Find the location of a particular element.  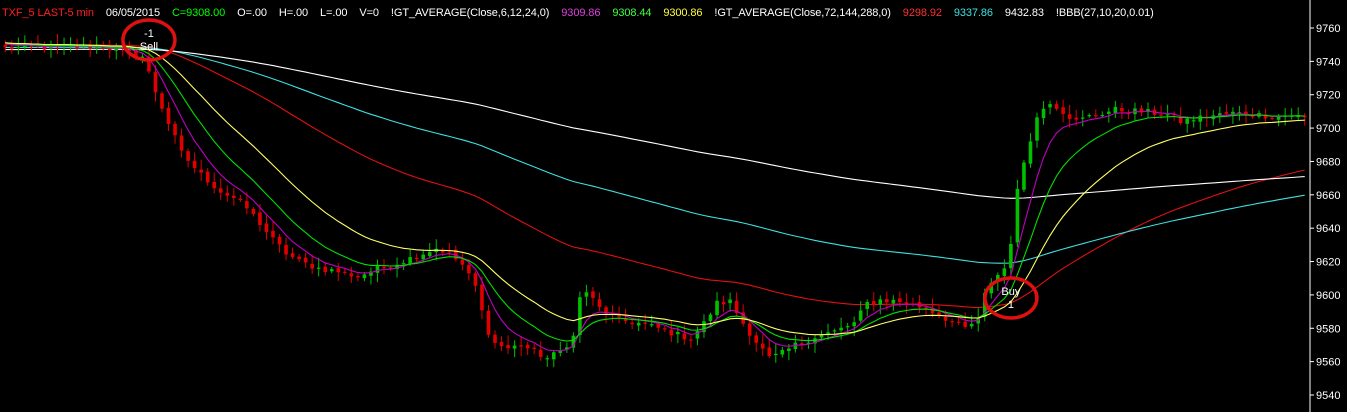

symbol-label: TXF_5 LAST-5 min is located at coordinates (48, 13).